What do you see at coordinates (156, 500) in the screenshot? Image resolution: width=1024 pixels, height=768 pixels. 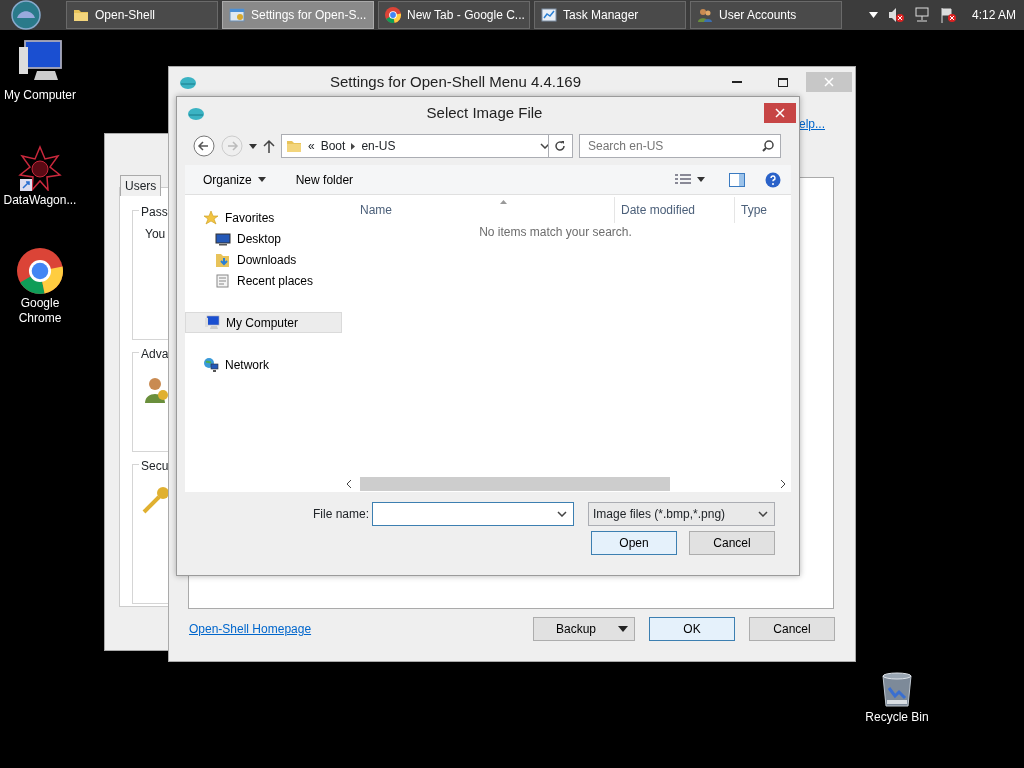 I see `key-icon` at bounding box center [156, 500].